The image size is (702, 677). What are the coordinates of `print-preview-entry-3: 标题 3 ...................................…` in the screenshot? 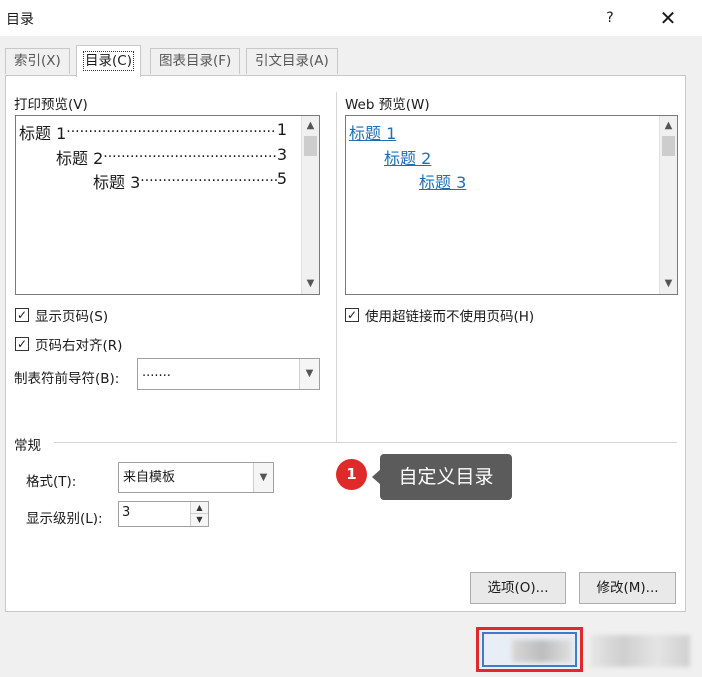 It's located at (190, 181).